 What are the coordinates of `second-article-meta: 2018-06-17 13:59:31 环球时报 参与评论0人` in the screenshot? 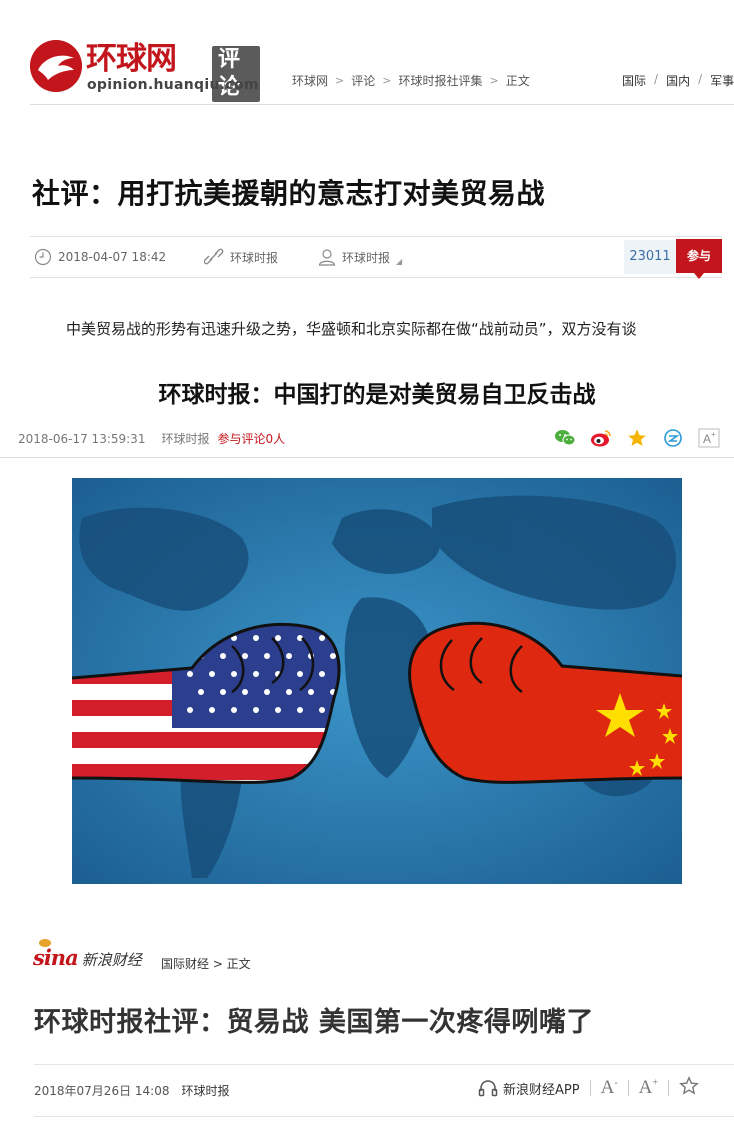 It's located at (151, 438).